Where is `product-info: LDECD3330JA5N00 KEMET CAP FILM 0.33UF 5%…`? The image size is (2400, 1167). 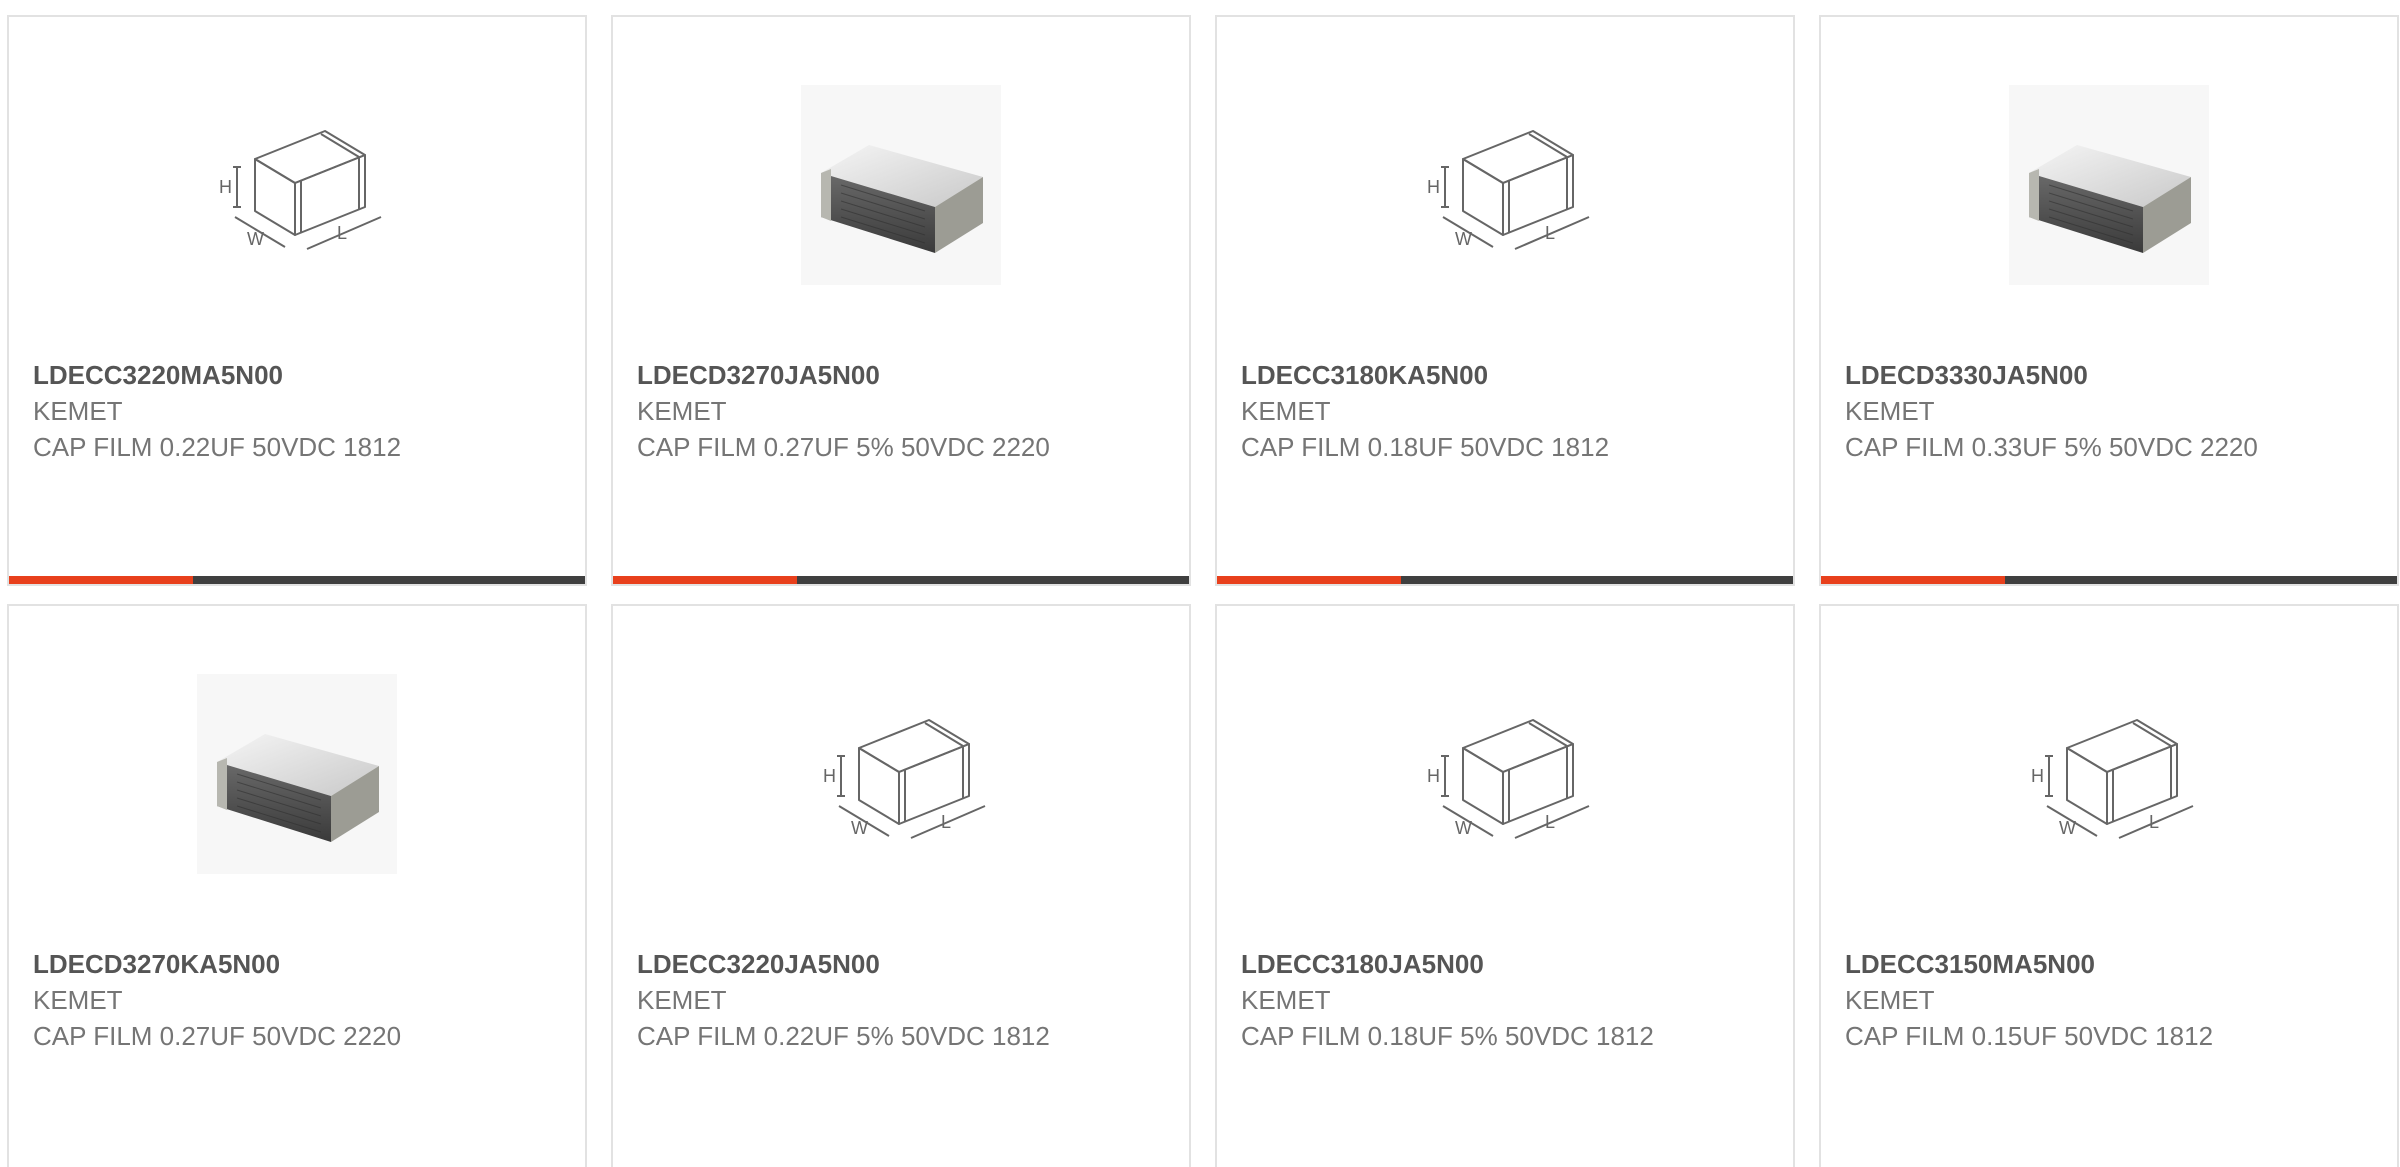
product-info: LDECD3330JA5N00 KEMET CAP FILM 0.33UF 5%… is located at coordinates (2055, 411).